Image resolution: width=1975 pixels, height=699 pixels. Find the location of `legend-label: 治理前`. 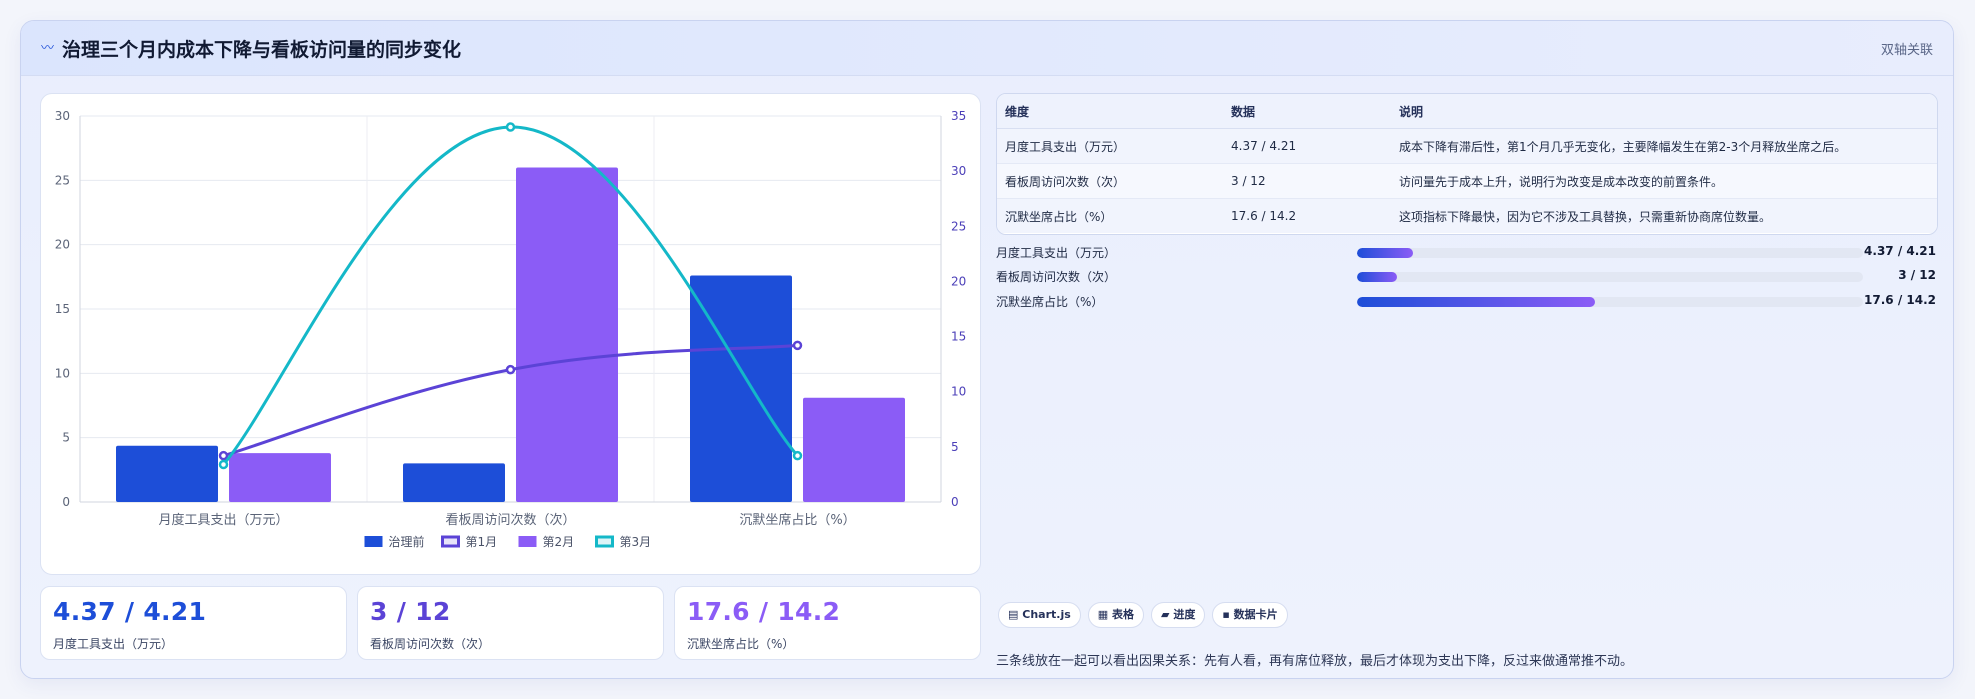

legend-label: 治理前 is located at coordinates (407, 541).